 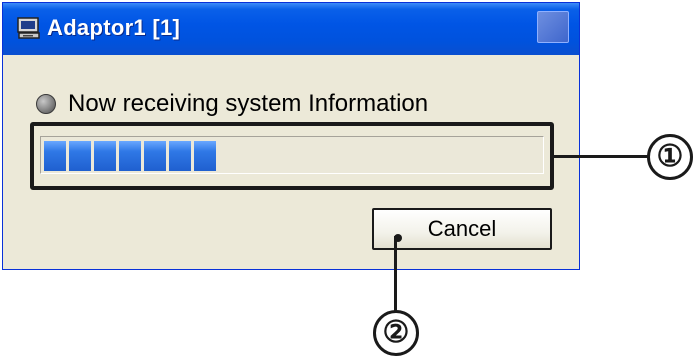 I want to click on progress-fill, so click(x=130, y=156).